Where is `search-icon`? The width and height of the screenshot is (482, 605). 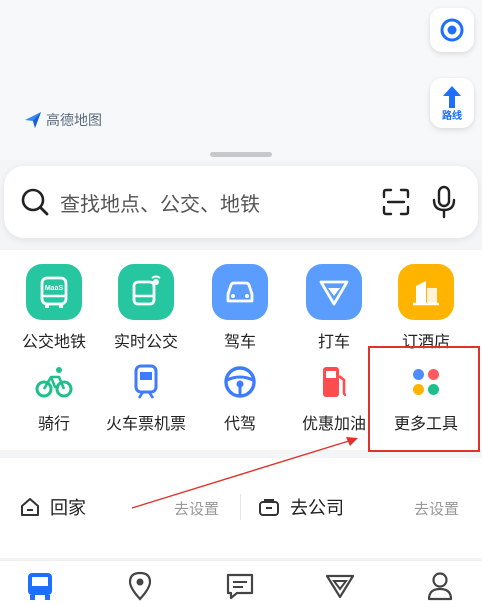
search-icon is located at coordinates (35, 202).